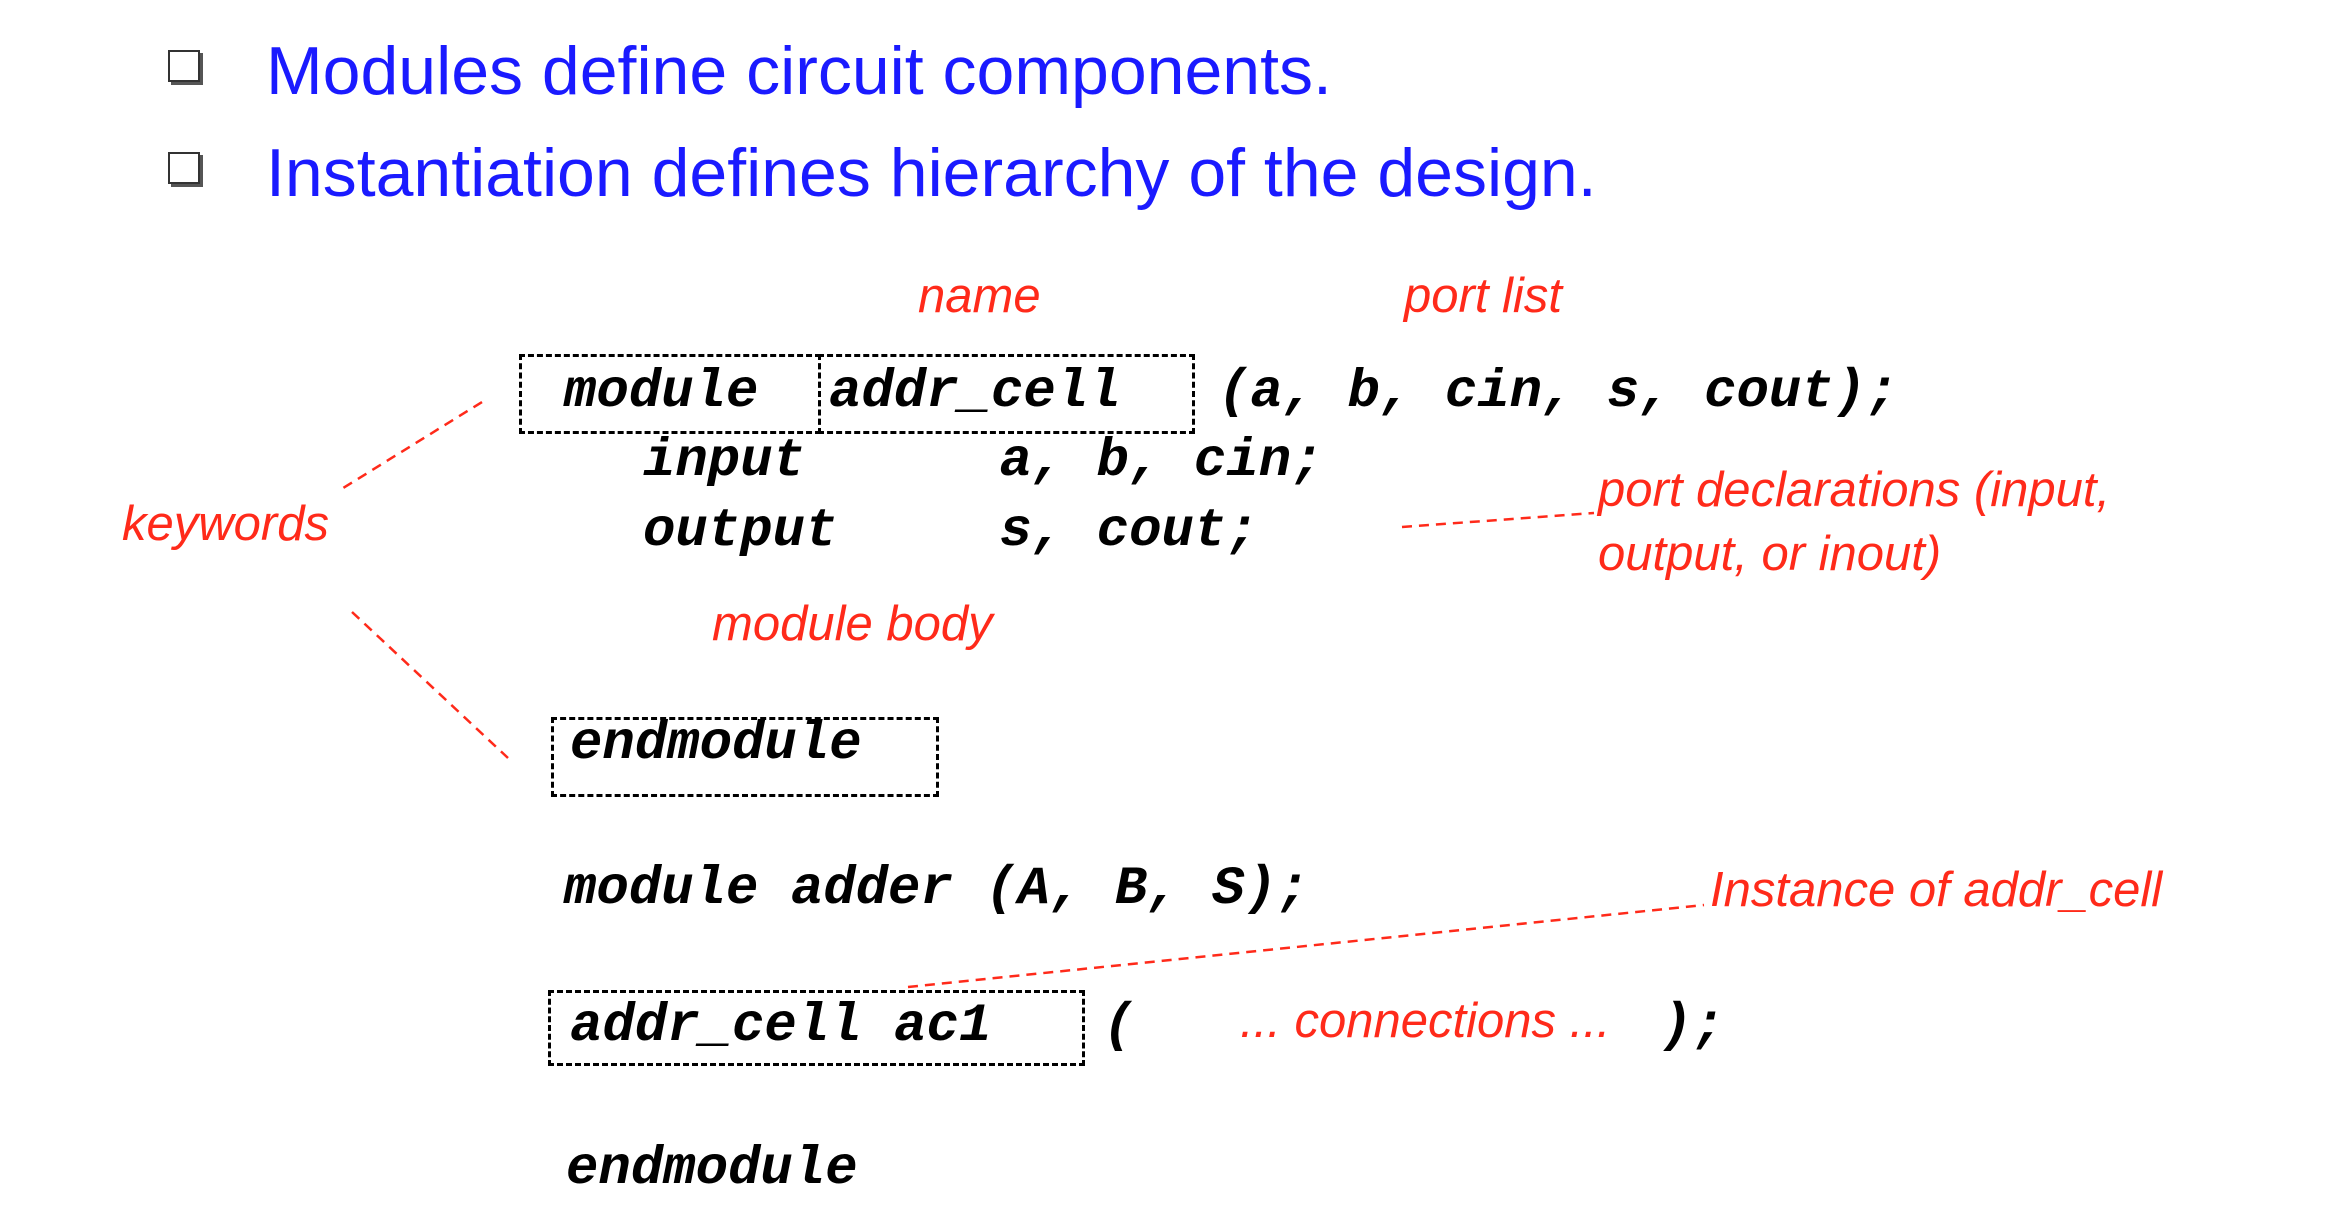  What do you see at coordinates (1006, 394) in the screenshot?
I see `dashed-box-cell-name` at bounding box center [1006, 394].